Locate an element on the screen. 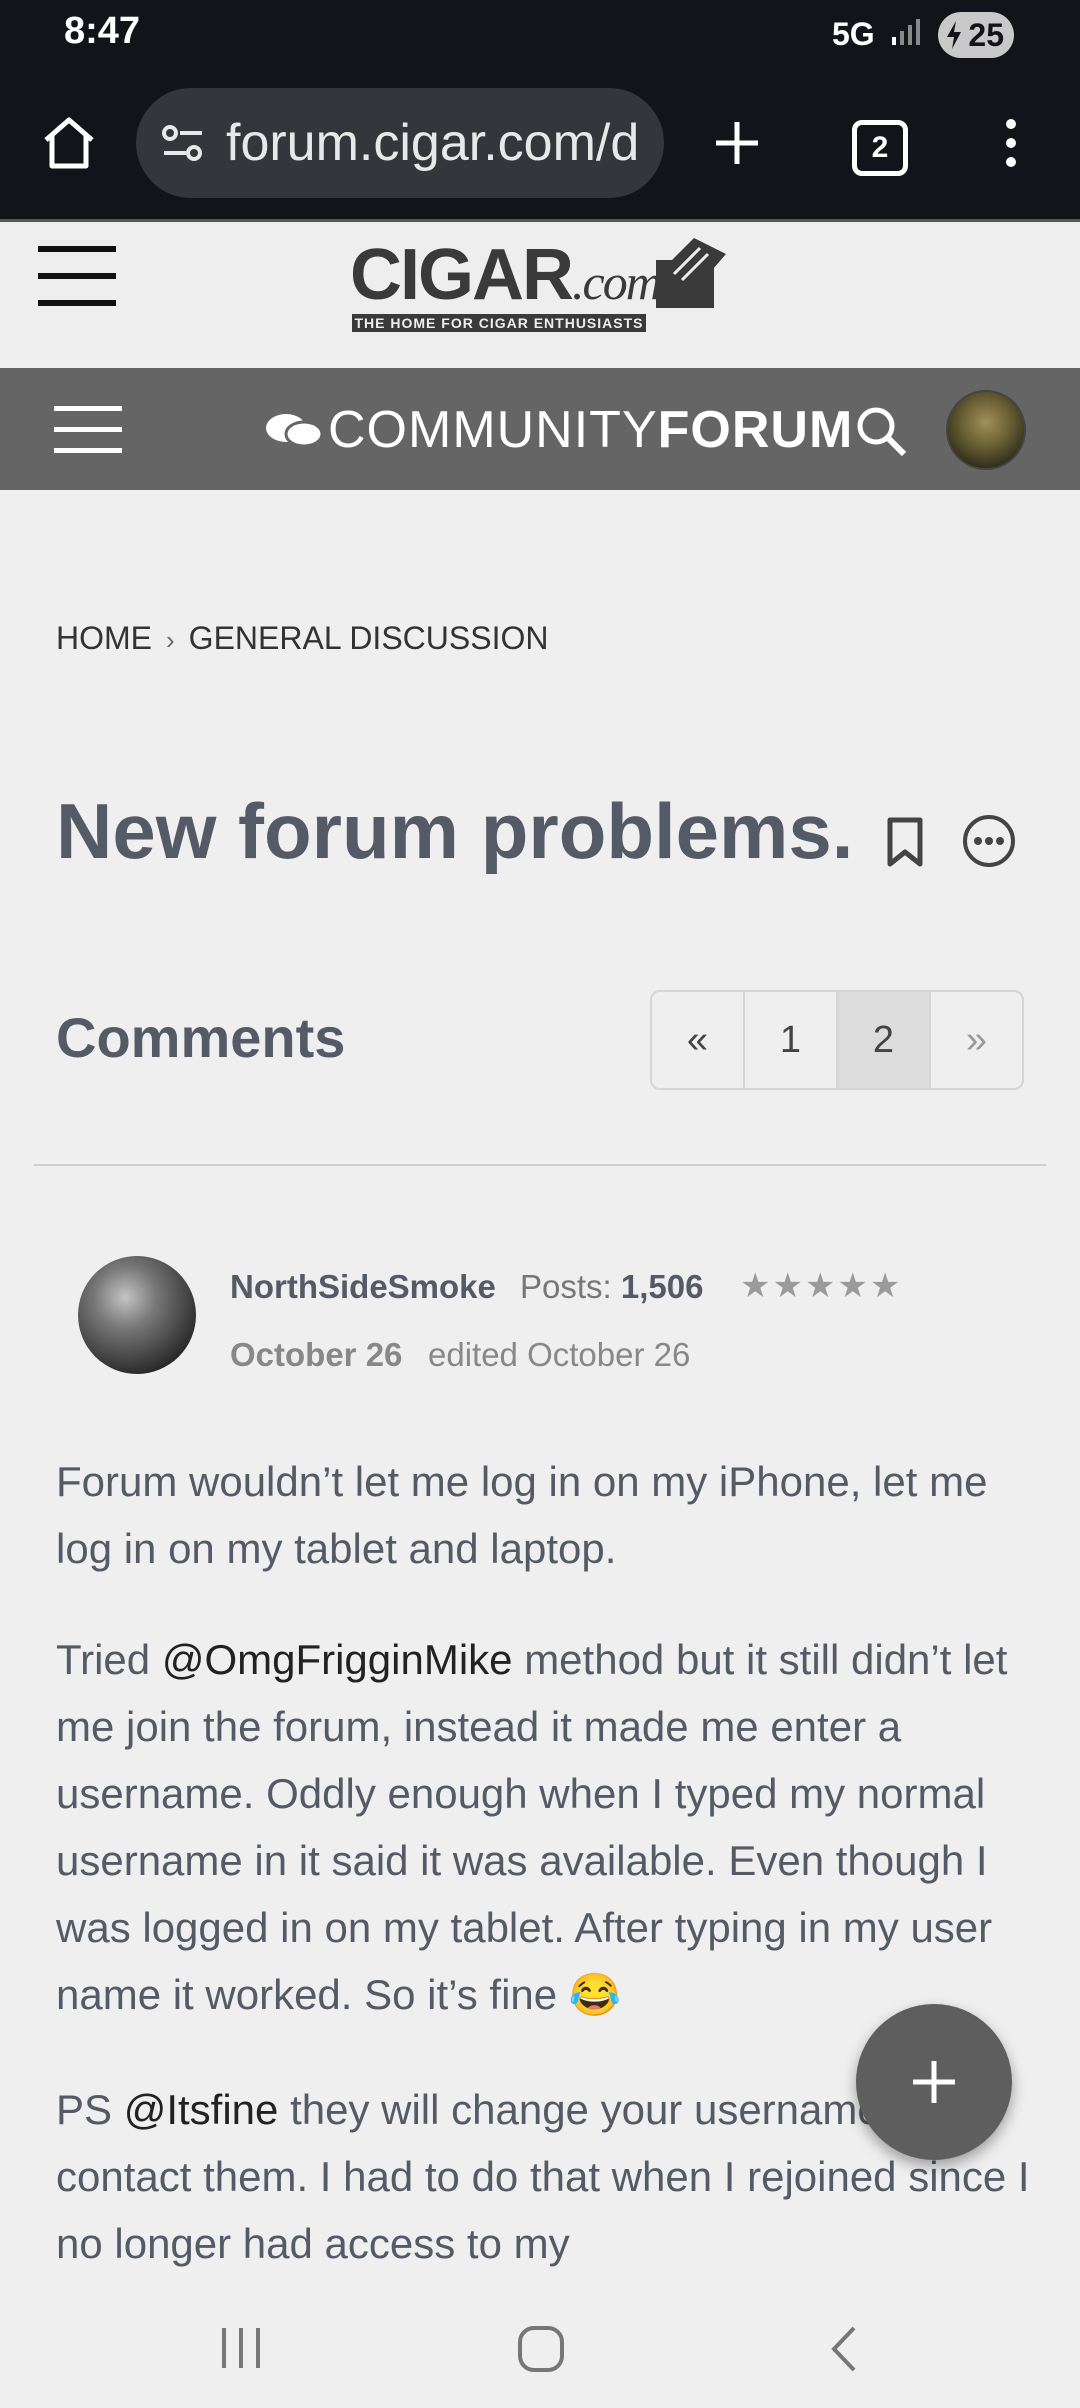  cigar-logo: CIGAR.com is located at coordinates (506, 275).